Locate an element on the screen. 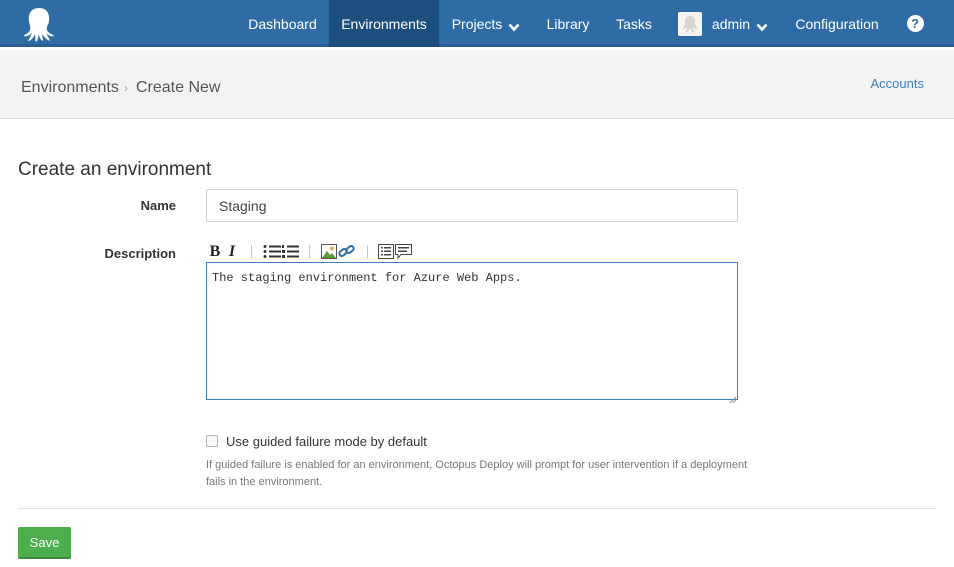  nav-tasks-label: Tasks is located at coordinates (634, 23).